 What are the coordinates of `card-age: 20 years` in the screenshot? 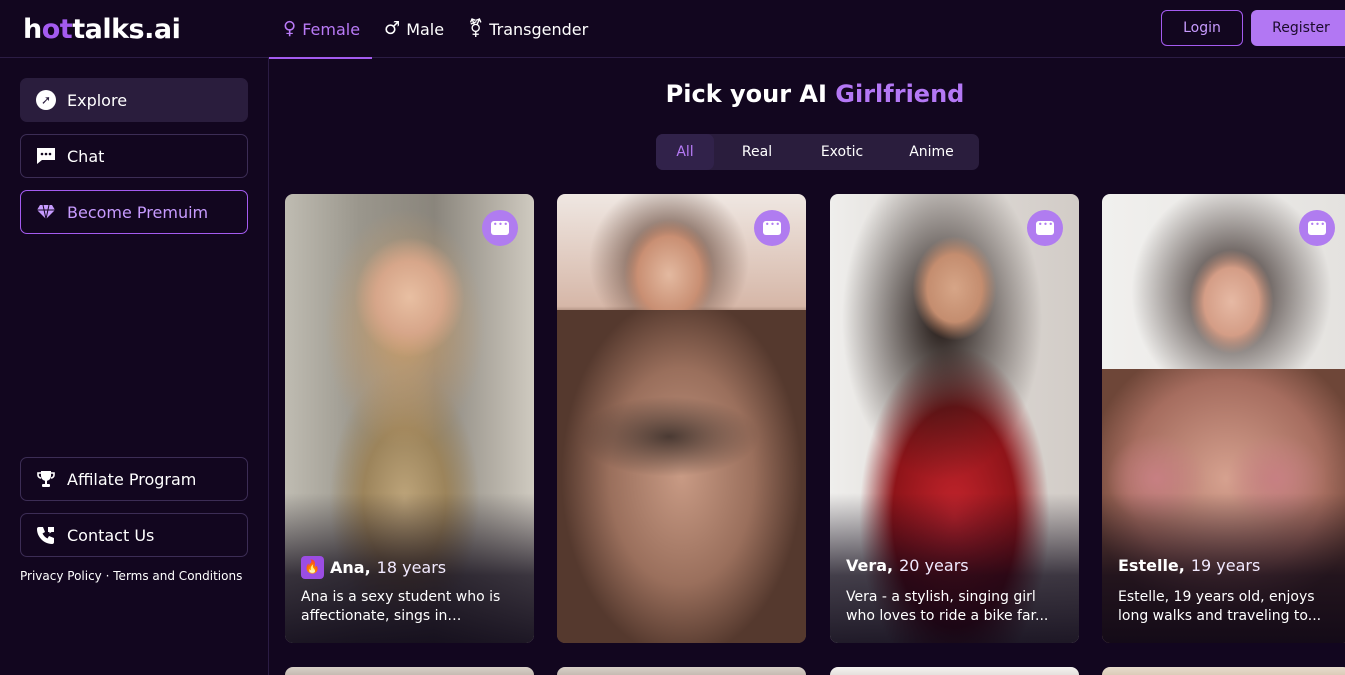 It's located at (934, 565).